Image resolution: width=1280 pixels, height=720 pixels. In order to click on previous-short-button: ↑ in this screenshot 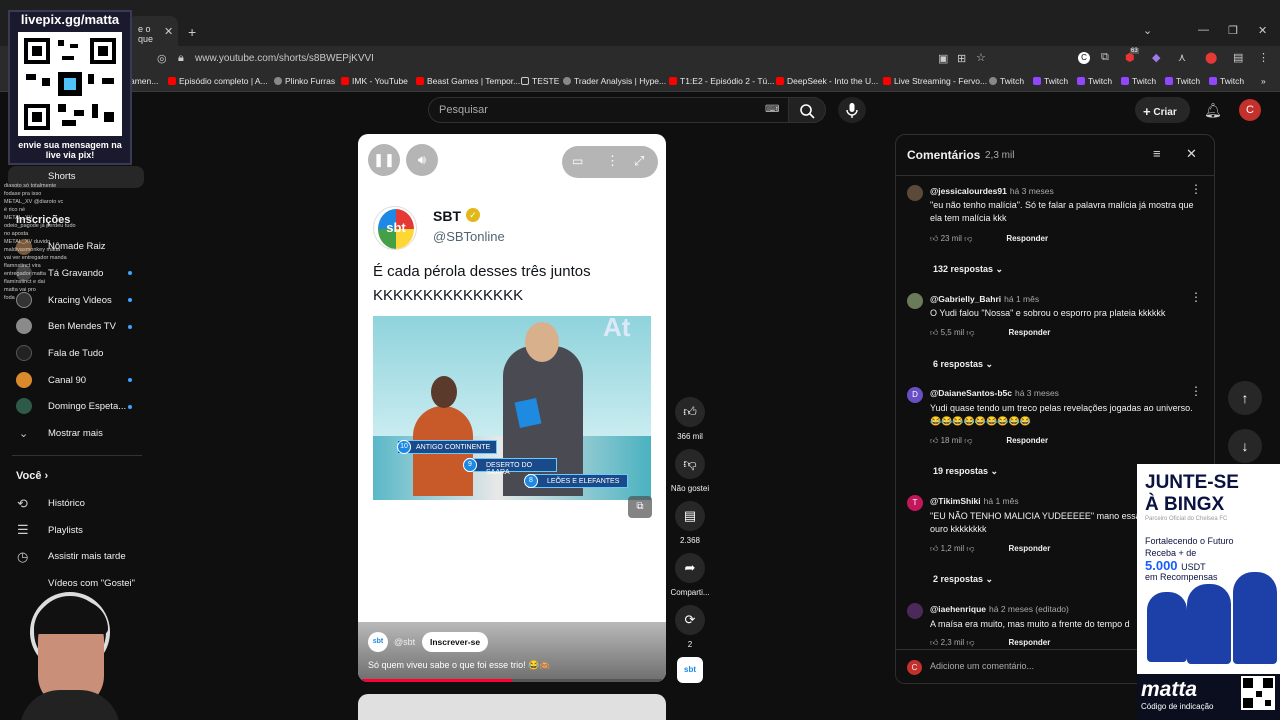, I will do `click(1245, 398)`.